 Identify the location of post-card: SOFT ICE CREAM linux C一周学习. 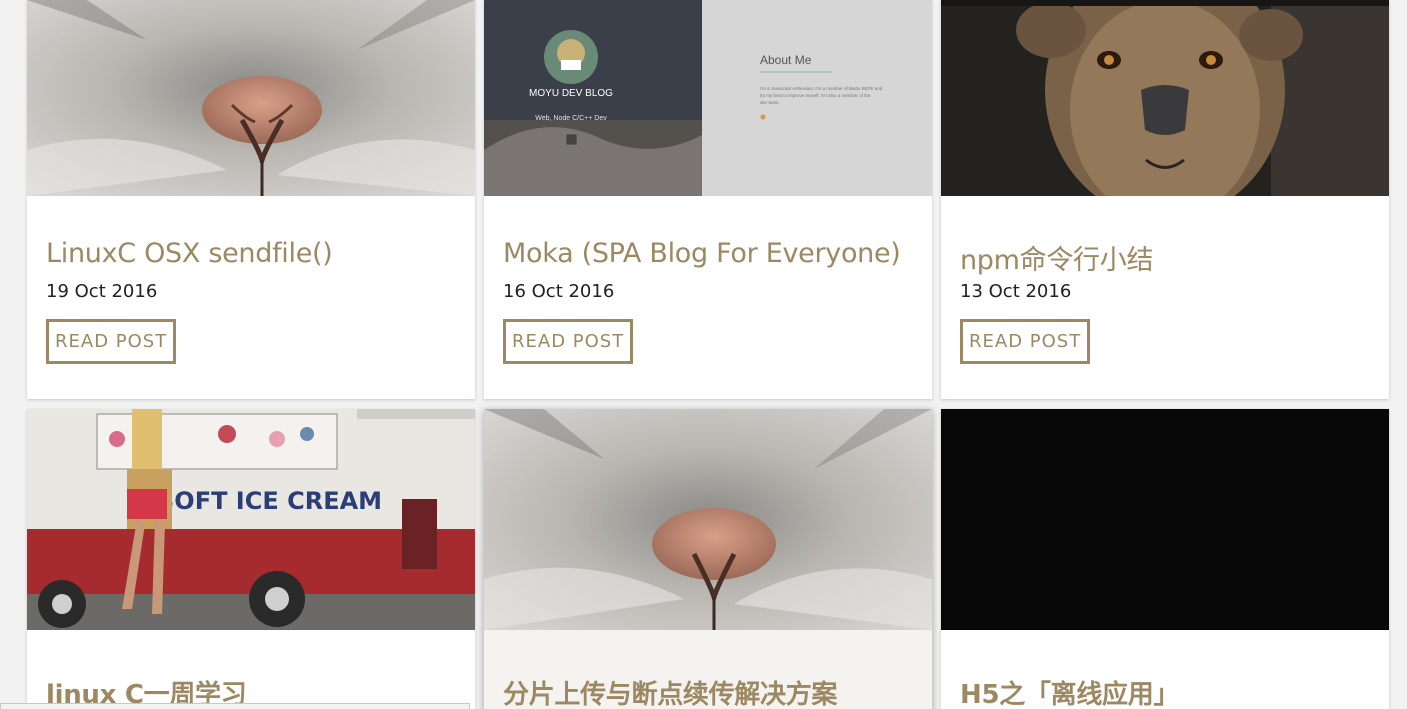
(251, 559).